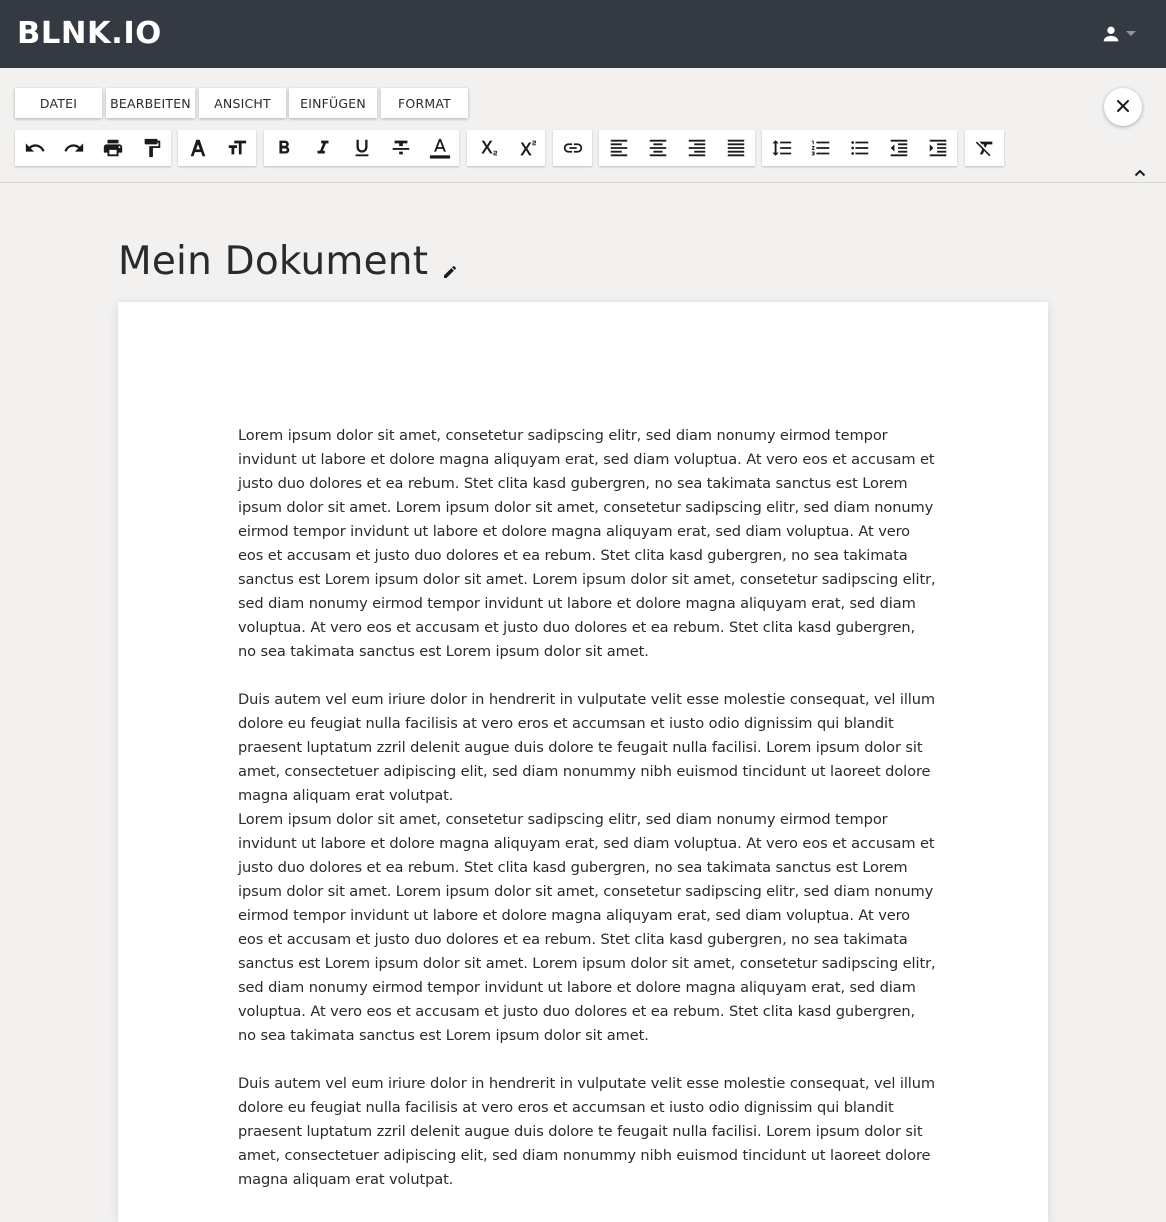 The height and width of the screenshot is (1222, 1166). I want to click on align-justify-button, so click(735, 148).